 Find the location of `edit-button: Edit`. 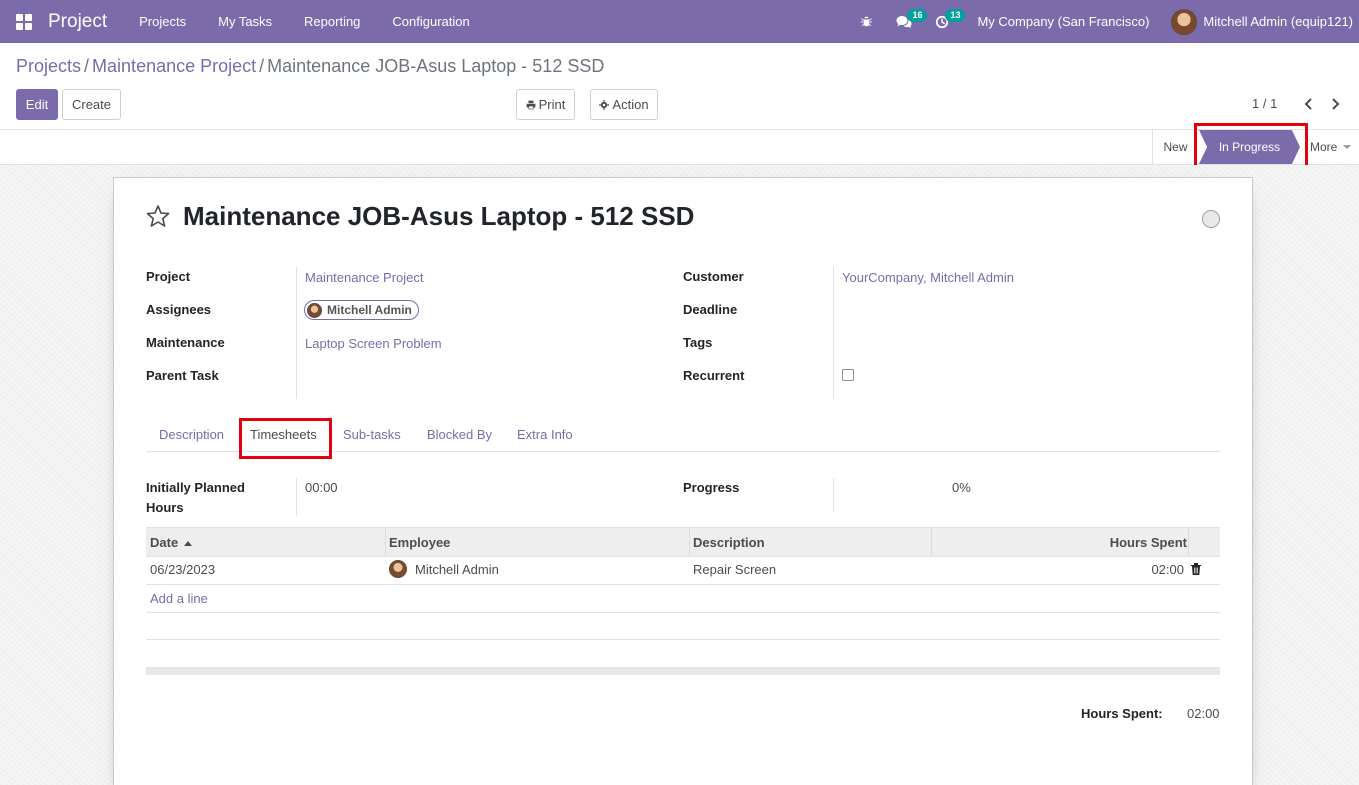

edit-button: Edit is located at coordinates (37, 104).